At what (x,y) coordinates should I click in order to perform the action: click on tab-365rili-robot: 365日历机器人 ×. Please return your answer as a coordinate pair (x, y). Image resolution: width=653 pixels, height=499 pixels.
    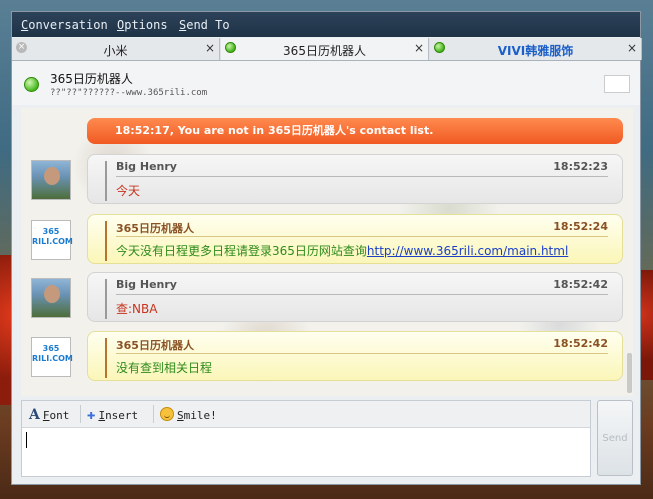
    Looking at the image, I should click on (325, 49).